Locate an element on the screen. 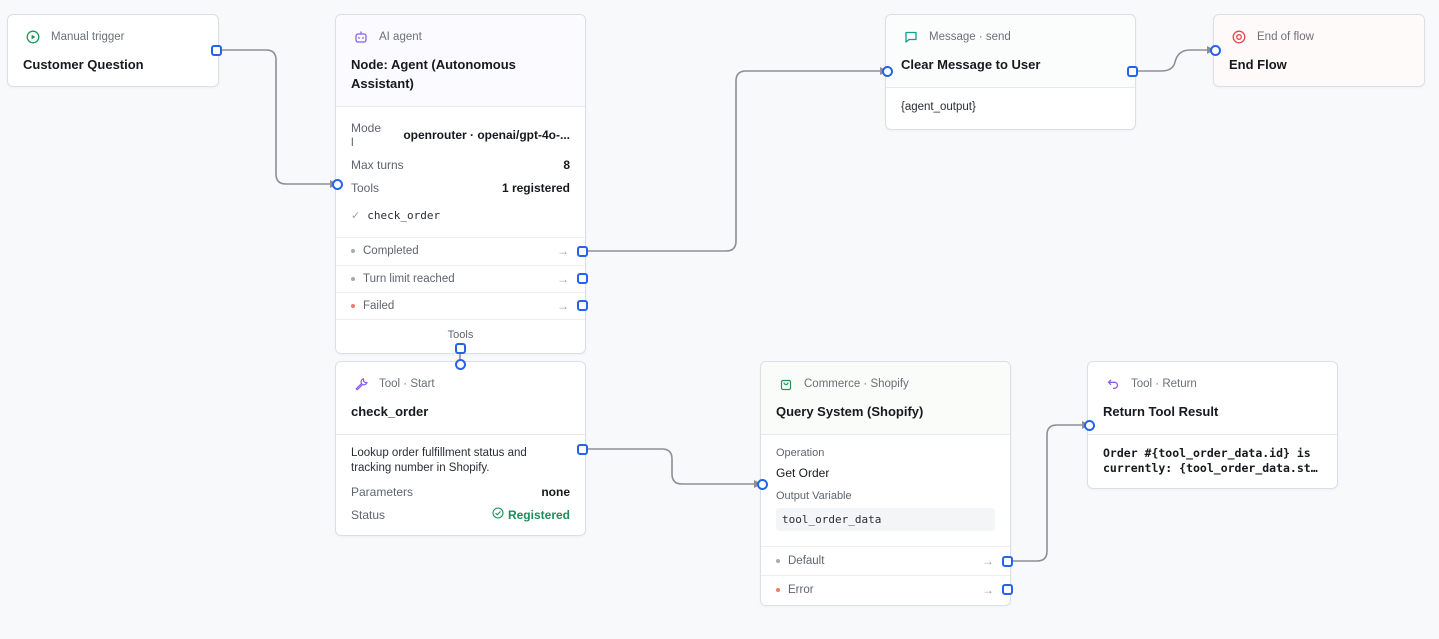  output-label: Error is located at coordinates (801, 590).